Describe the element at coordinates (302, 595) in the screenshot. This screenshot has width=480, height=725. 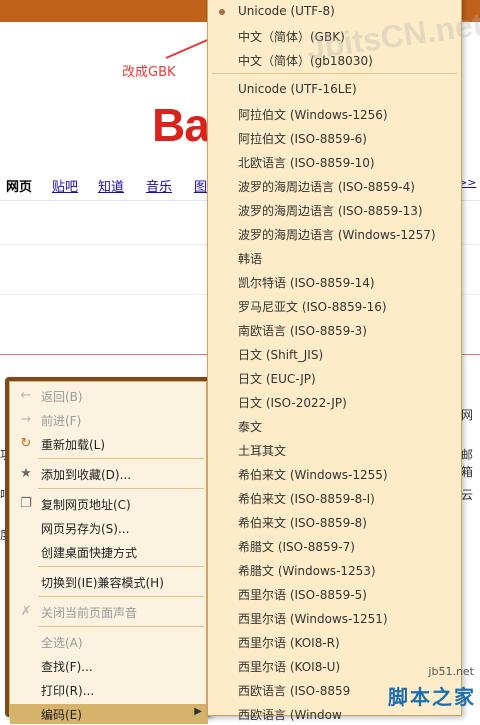
I see `encoding-option-label: 西里尔语 (ISO-8859-5)` at that location.